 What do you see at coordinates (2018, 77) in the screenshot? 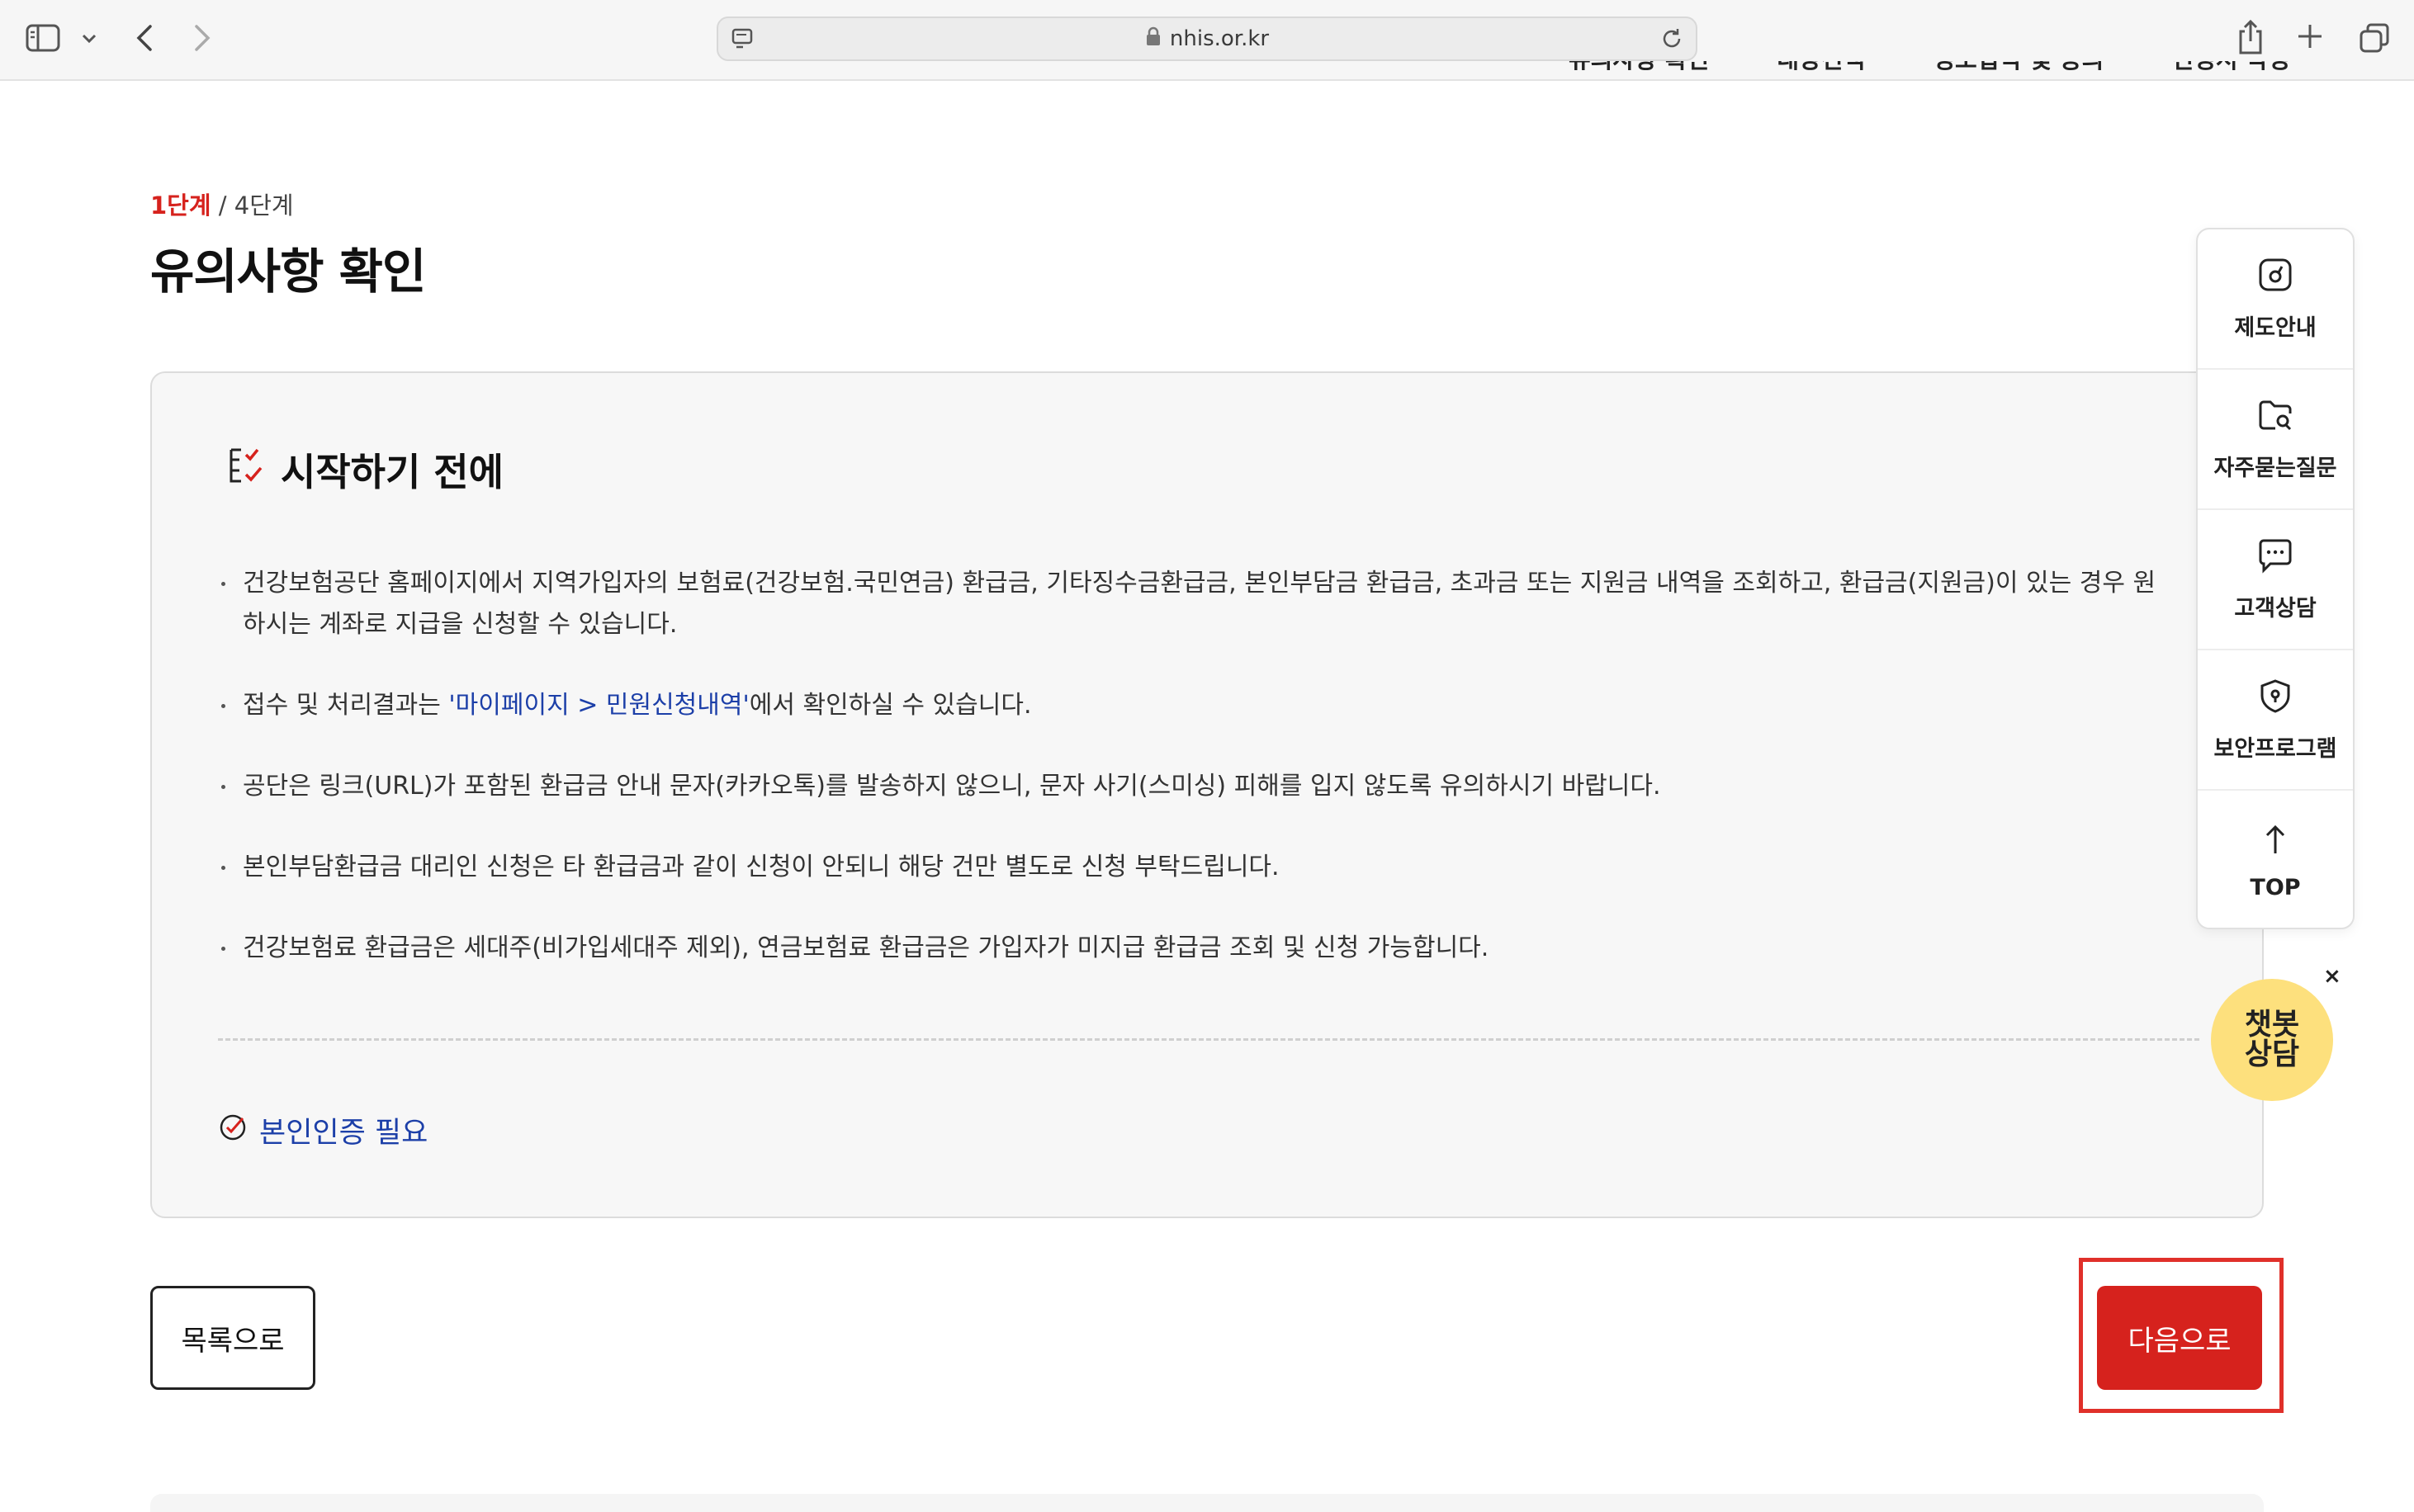
I see `step-nav-item: 정보입력 및 동의` at bounding box center [2018, 77].